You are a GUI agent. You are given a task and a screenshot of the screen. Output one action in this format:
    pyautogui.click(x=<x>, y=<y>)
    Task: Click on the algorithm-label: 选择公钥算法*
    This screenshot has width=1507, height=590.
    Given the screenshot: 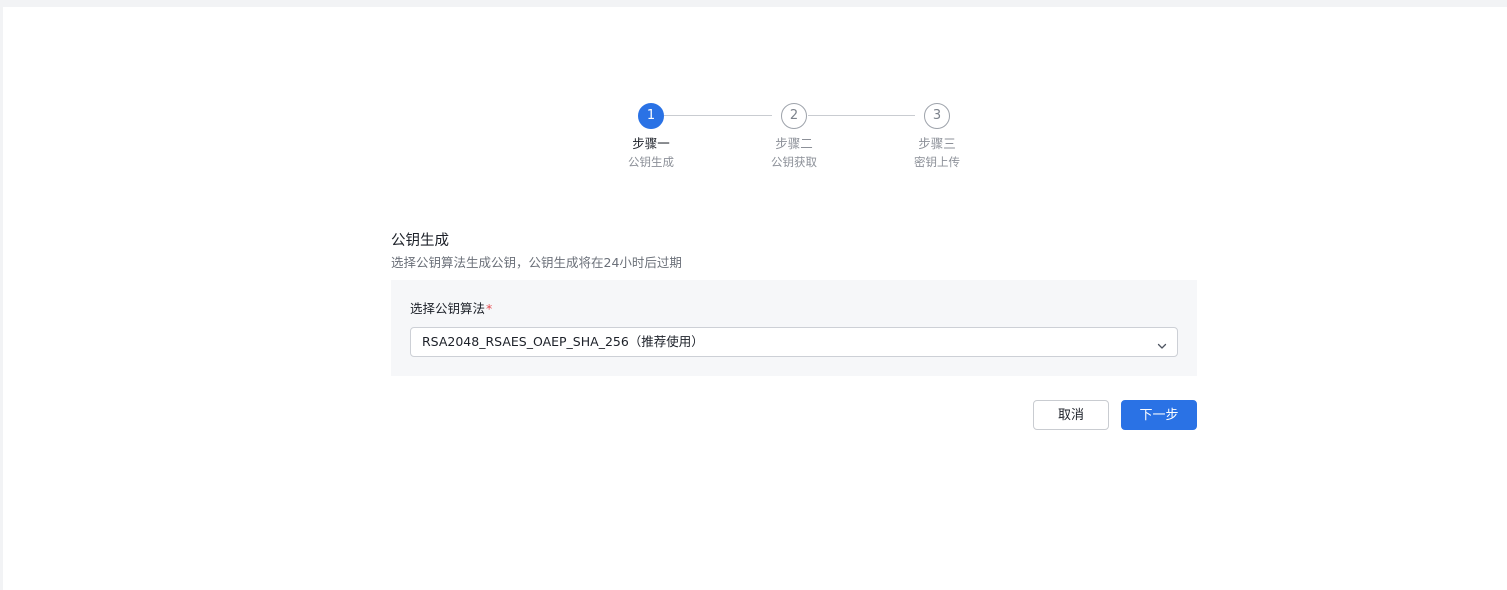 What is the action you would take?
    pyautogui.click(x=451, y=309)
    